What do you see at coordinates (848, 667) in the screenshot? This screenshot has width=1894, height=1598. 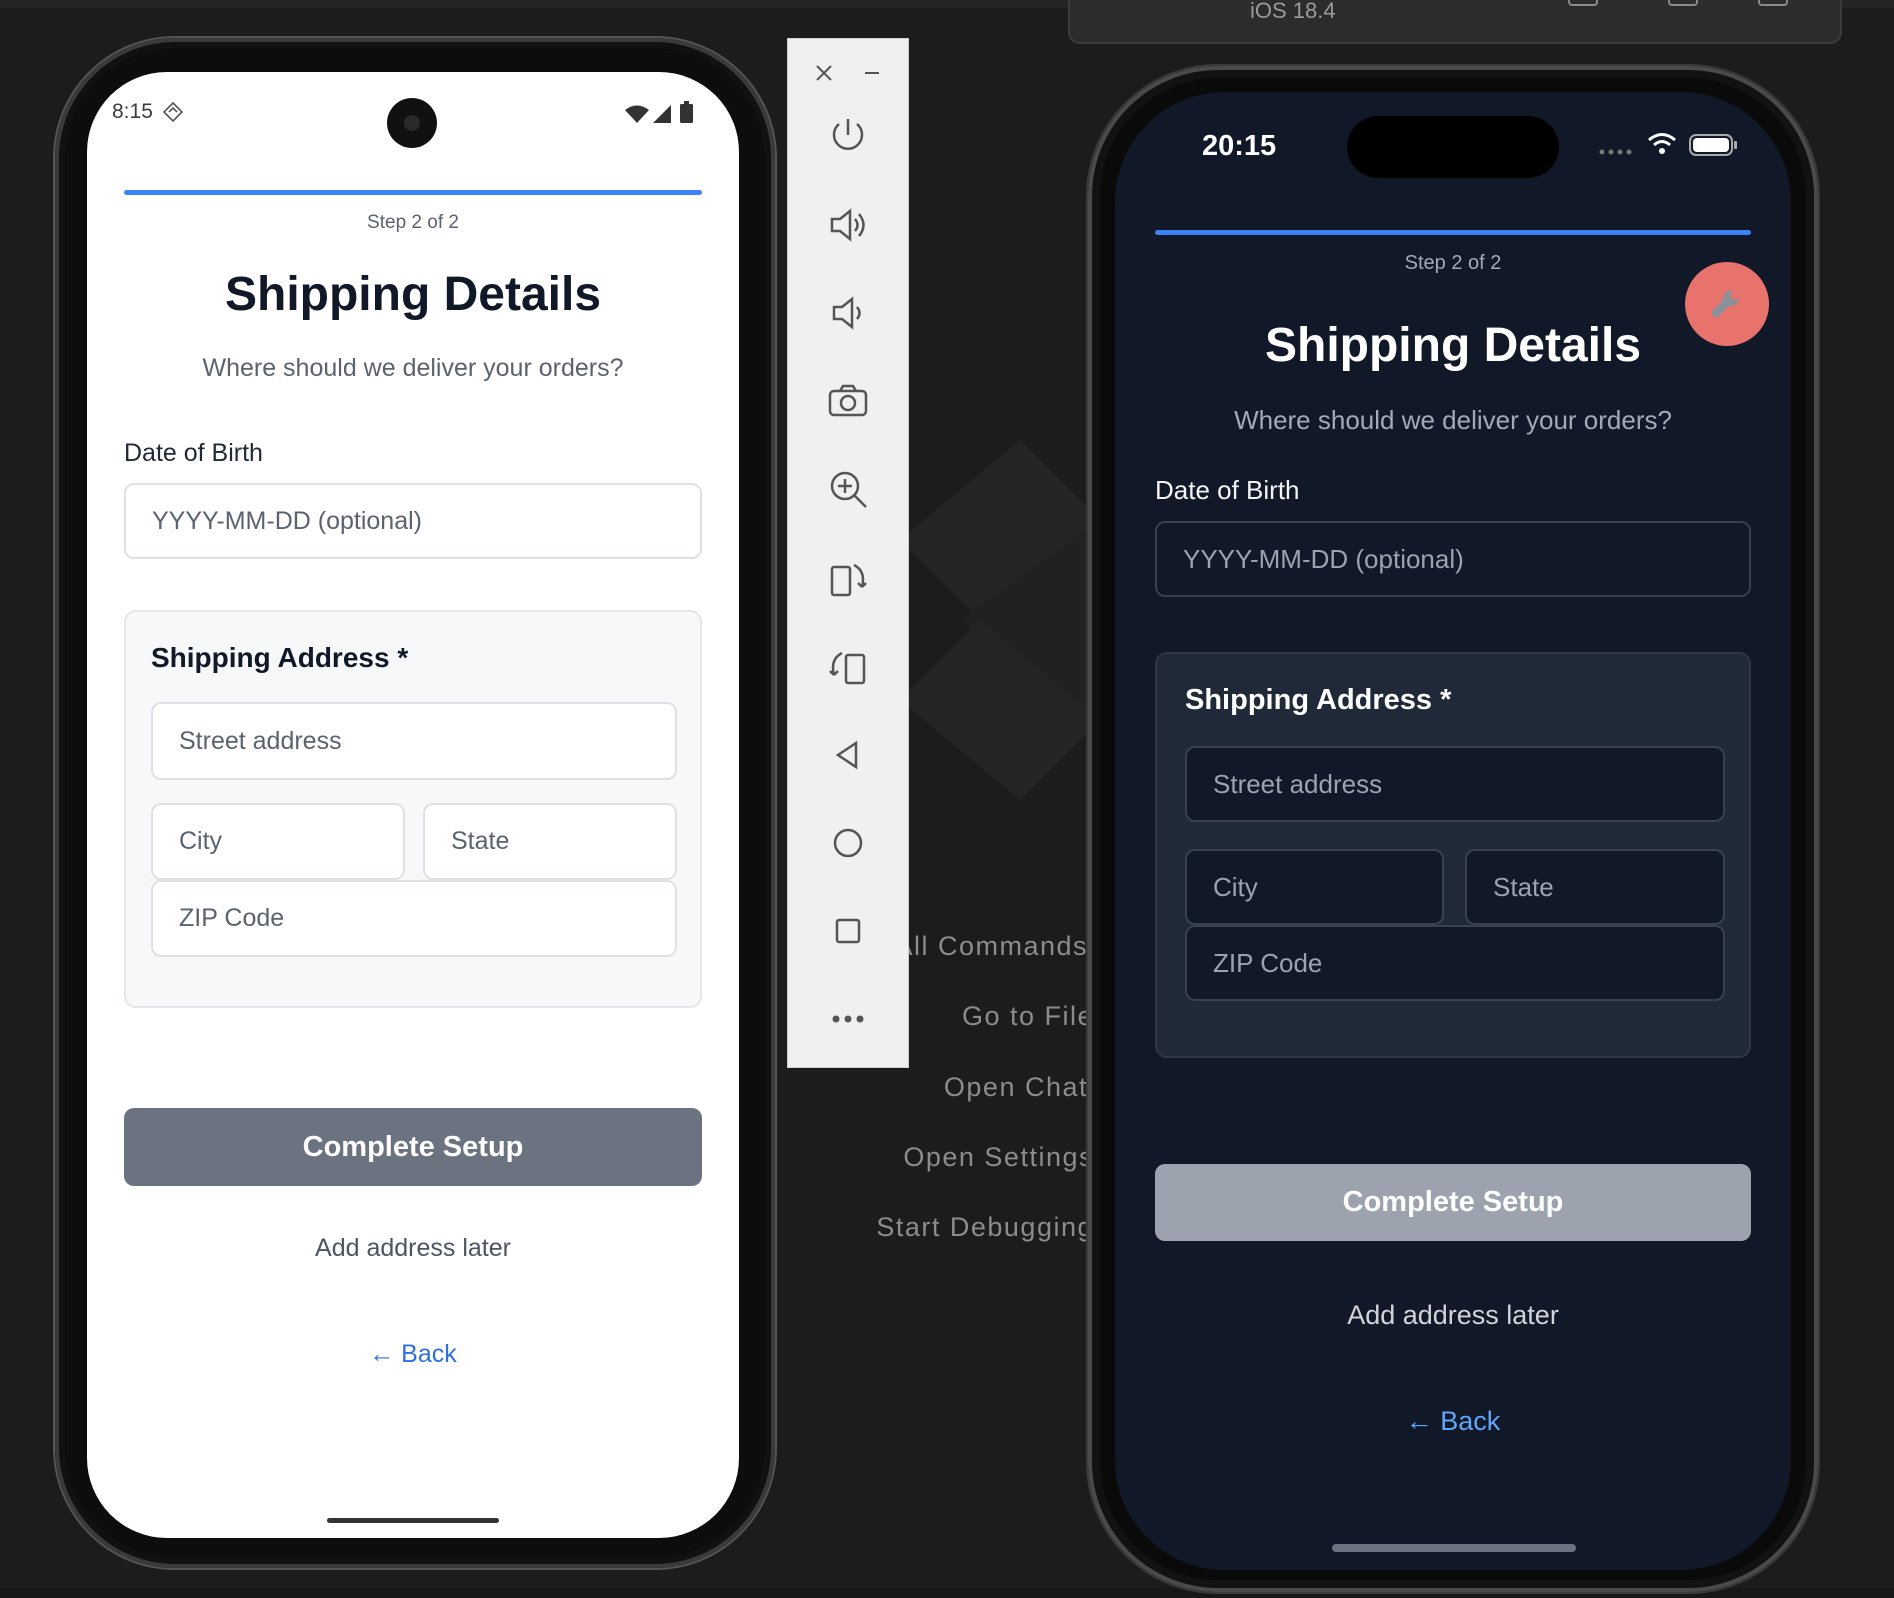 I see `rotate-right-icon` at bounding box center [848, 667].